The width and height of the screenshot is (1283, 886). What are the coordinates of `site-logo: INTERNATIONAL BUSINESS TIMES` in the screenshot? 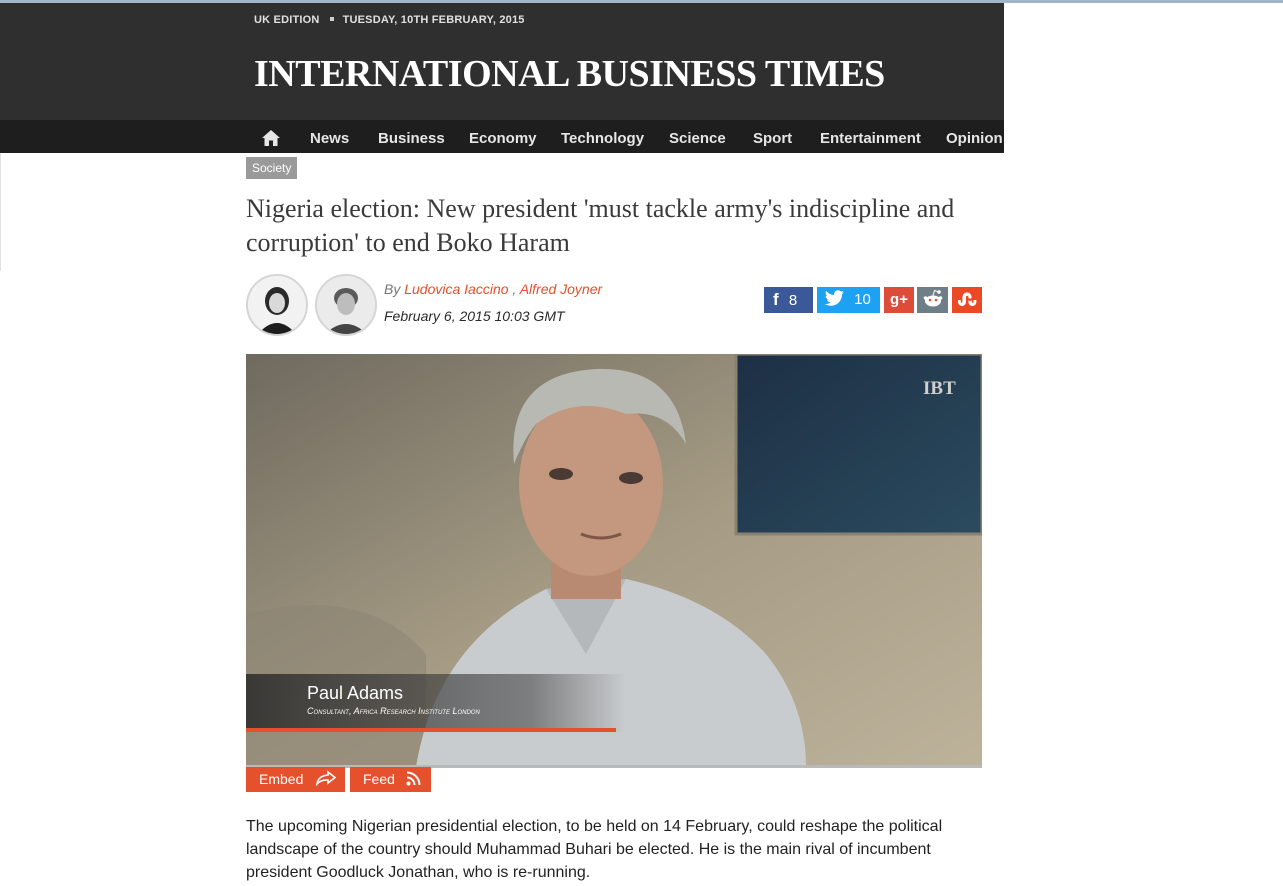 It's located at (569, 74).